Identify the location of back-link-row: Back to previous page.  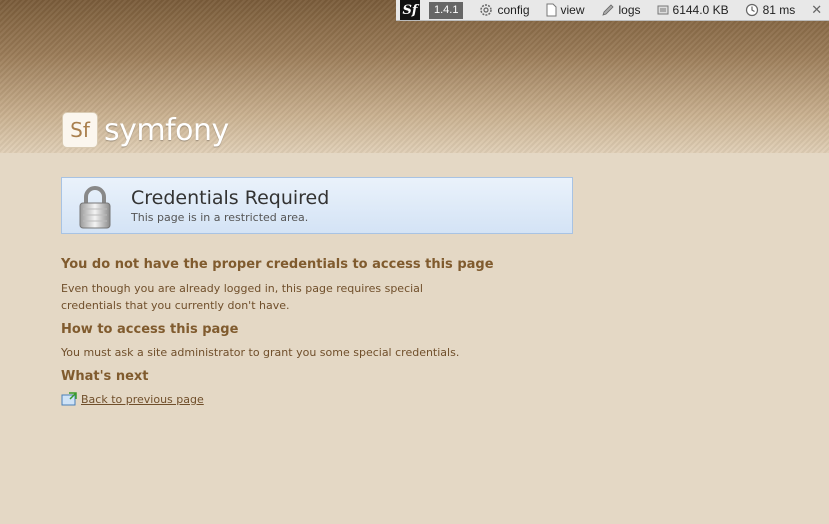
(132, 399).